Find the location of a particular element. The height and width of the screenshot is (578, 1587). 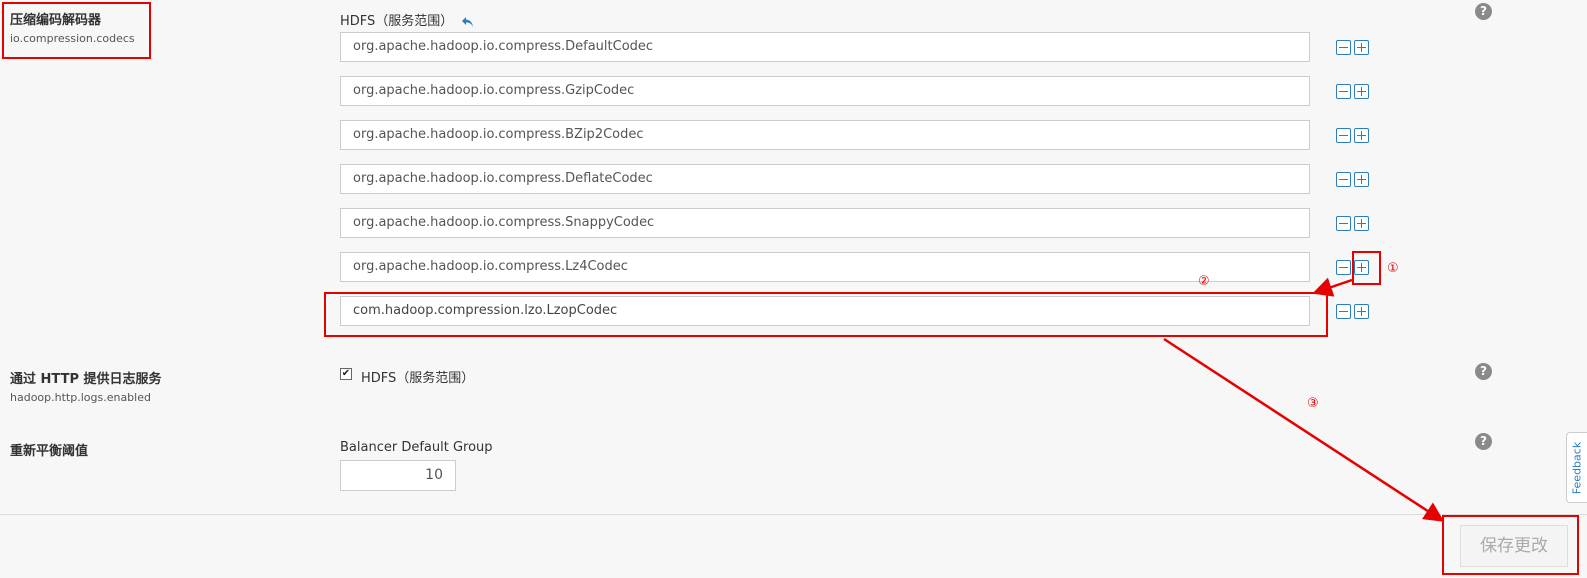

rebalance-title: 重新平衡阈值 is located at coordinates (49, 451).